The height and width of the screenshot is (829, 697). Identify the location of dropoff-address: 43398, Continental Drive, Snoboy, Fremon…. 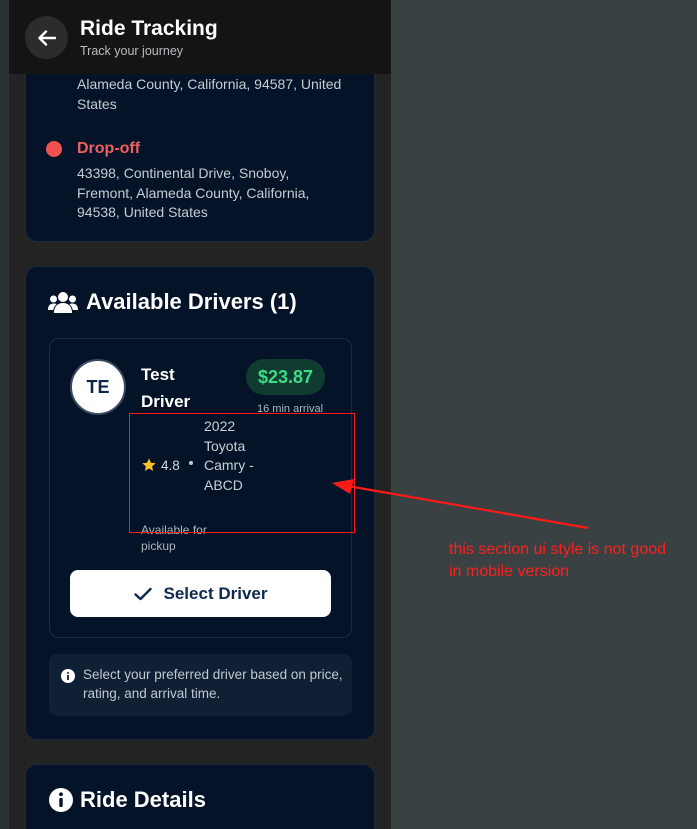
(193, 192).